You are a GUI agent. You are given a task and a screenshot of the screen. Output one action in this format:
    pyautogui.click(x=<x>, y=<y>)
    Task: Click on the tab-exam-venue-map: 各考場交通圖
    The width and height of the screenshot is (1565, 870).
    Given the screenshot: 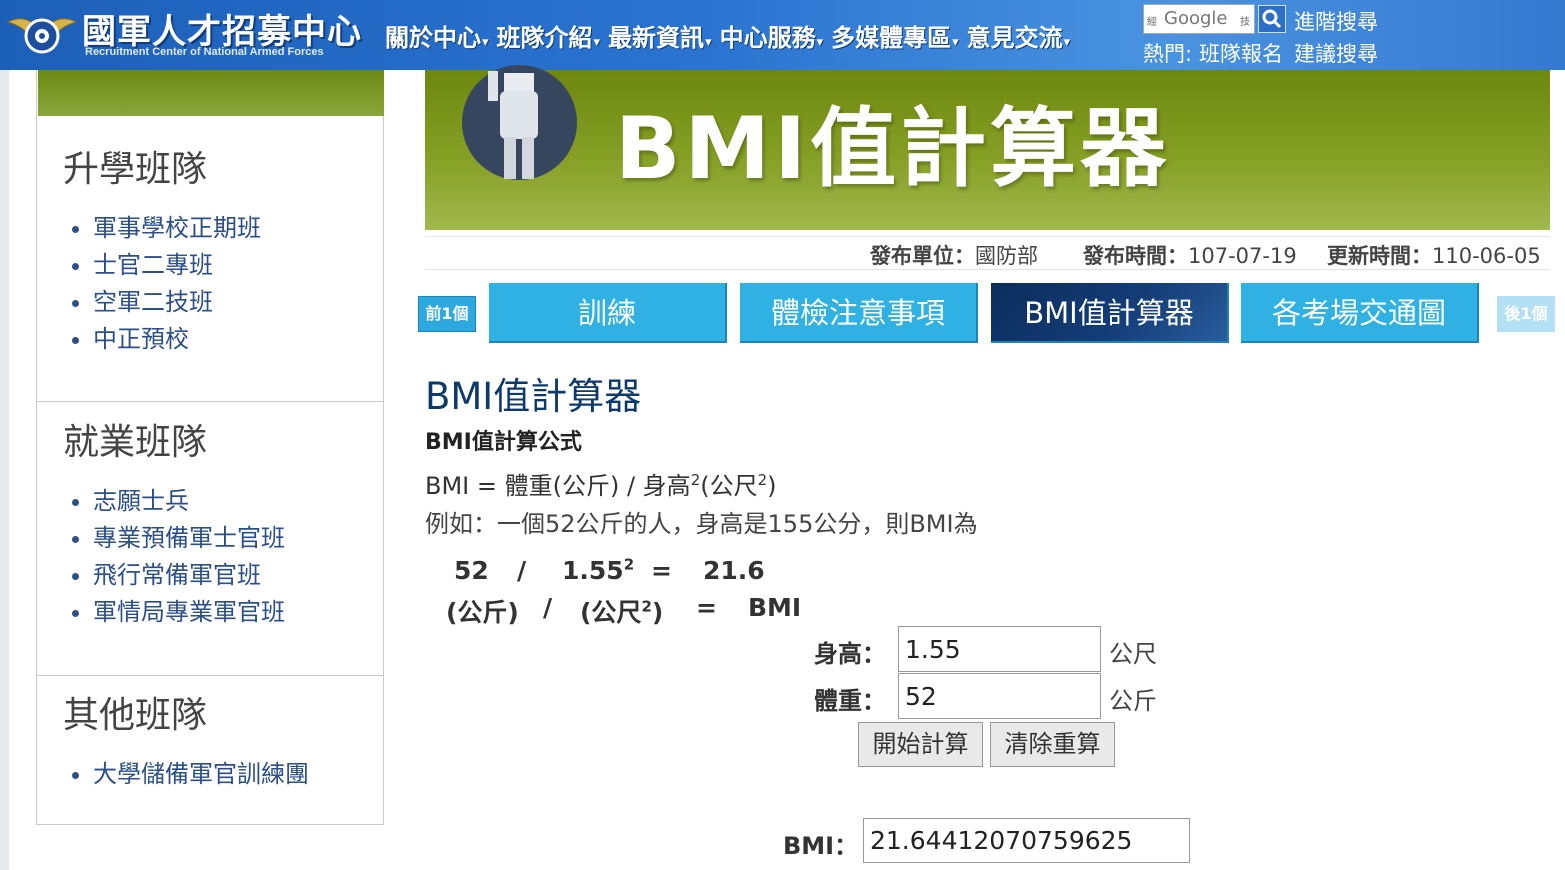 What is the action you would take?
    pyautogui.click(x=1360, y=313)
    